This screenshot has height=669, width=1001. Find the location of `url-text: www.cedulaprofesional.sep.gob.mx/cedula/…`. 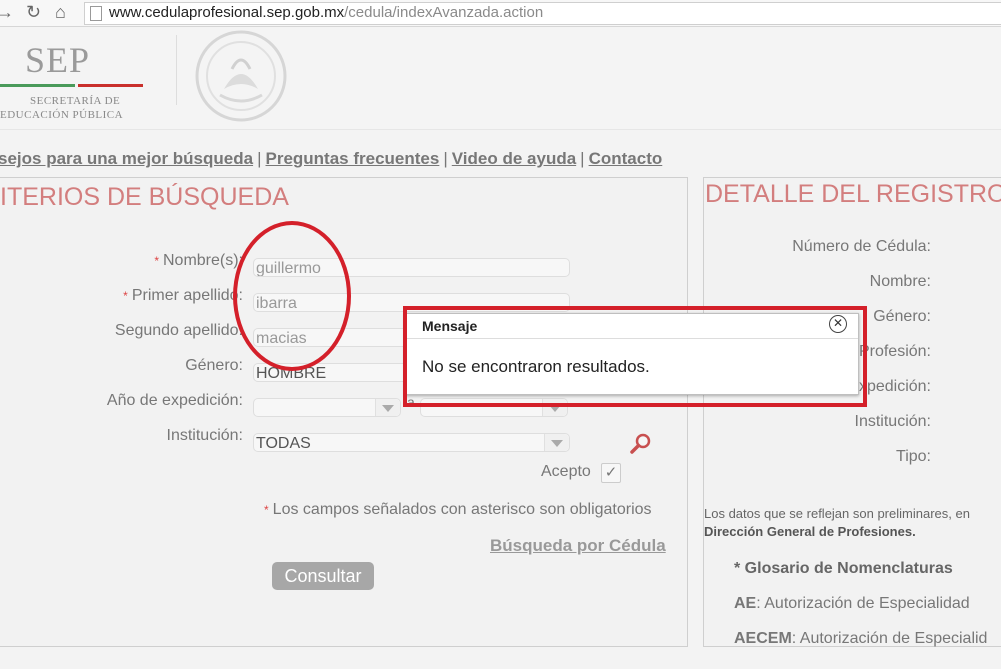

url-text: www.cedulaprofesional.sep.gob.mx/cedula/… is located at coordinates (326, 12).